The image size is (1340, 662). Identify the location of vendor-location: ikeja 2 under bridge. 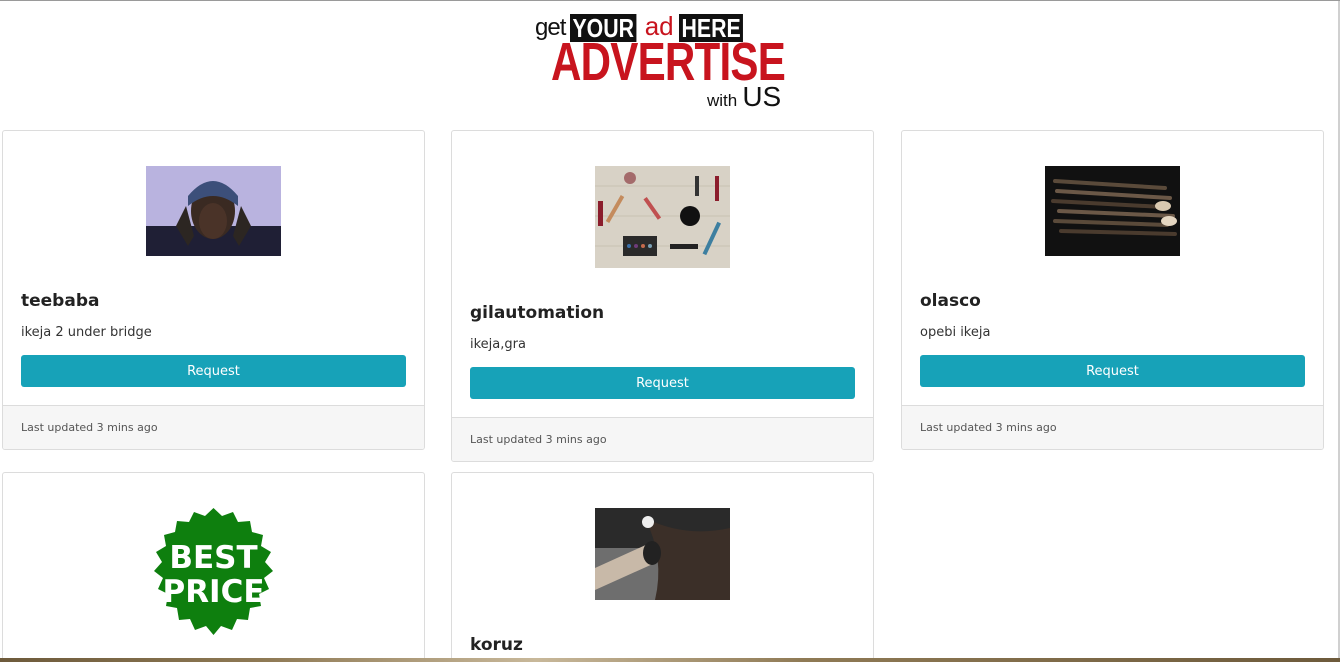
(86, 332).